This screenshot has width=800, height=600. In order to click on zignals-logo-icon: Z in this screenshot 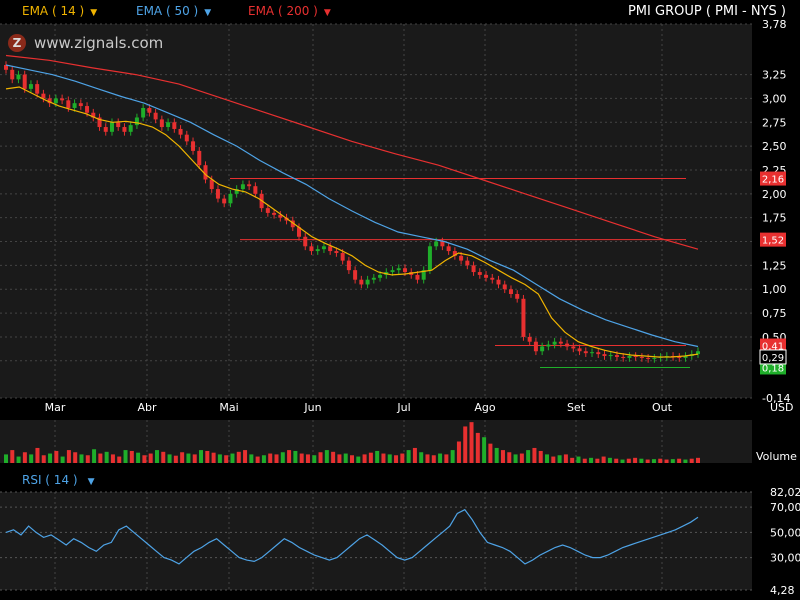, I will do `click(17, 43)`.